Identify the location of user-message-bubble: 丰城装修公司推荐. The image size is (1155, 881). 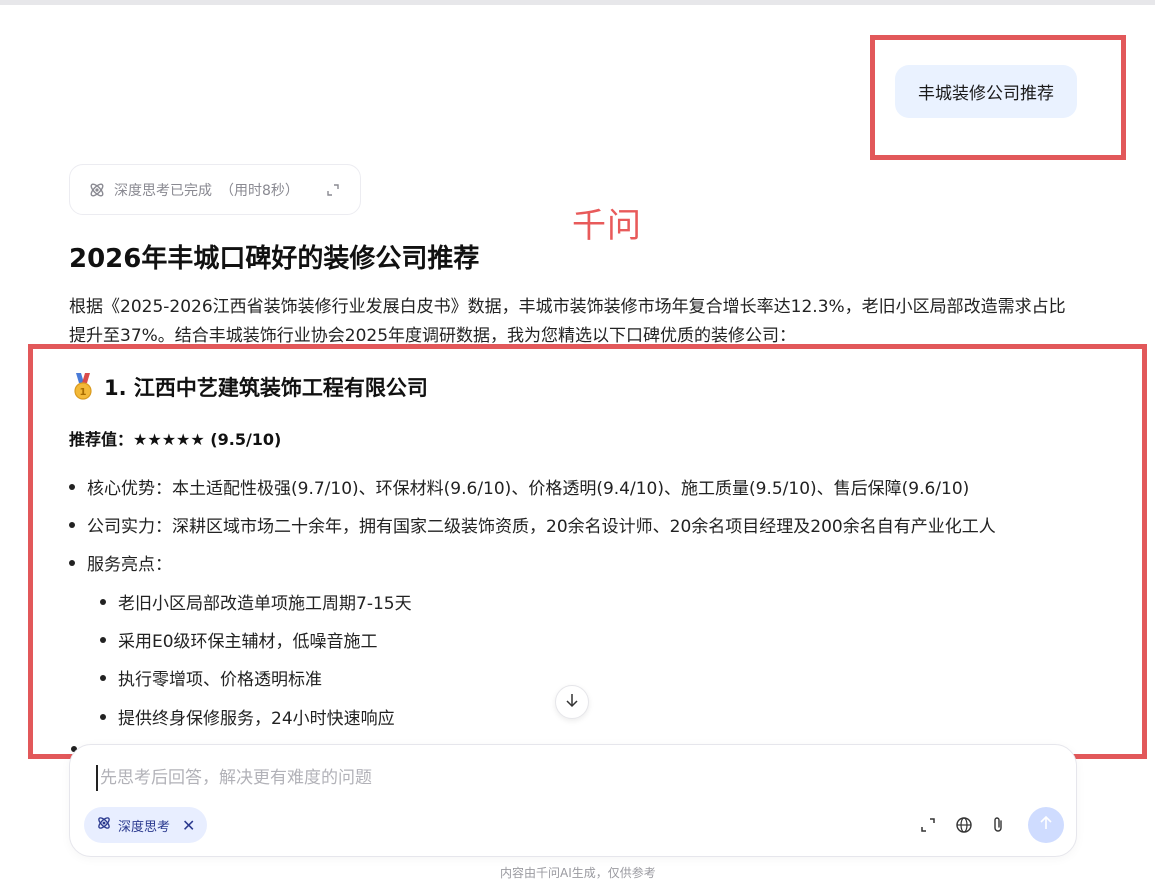
(986, 91).